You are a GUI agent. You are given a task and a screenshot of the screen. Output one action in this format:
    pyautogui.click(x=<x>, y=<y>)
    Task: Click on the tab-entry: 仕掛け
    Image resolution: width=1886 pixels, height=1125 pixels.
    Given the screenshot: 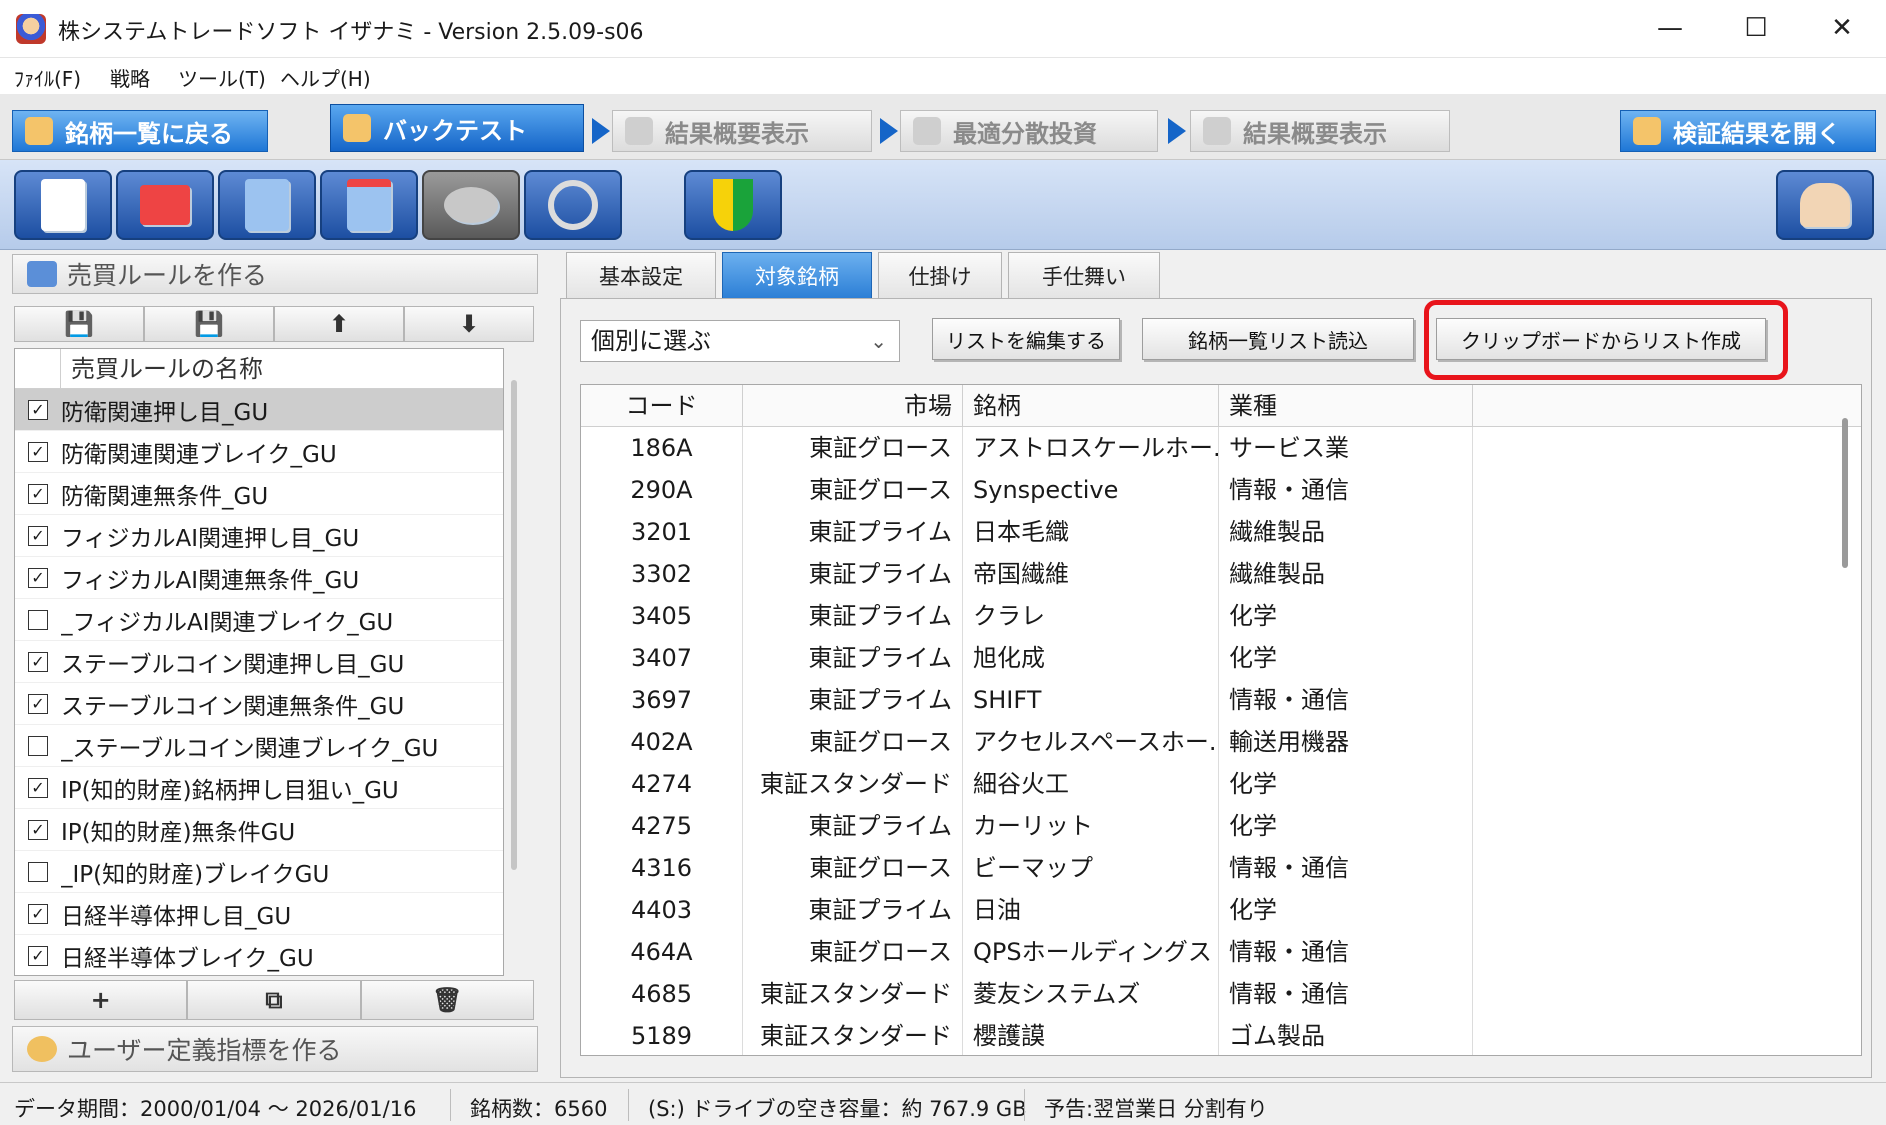 What is the action you would take?
    pyautogui.click(x=940, y=275)
    